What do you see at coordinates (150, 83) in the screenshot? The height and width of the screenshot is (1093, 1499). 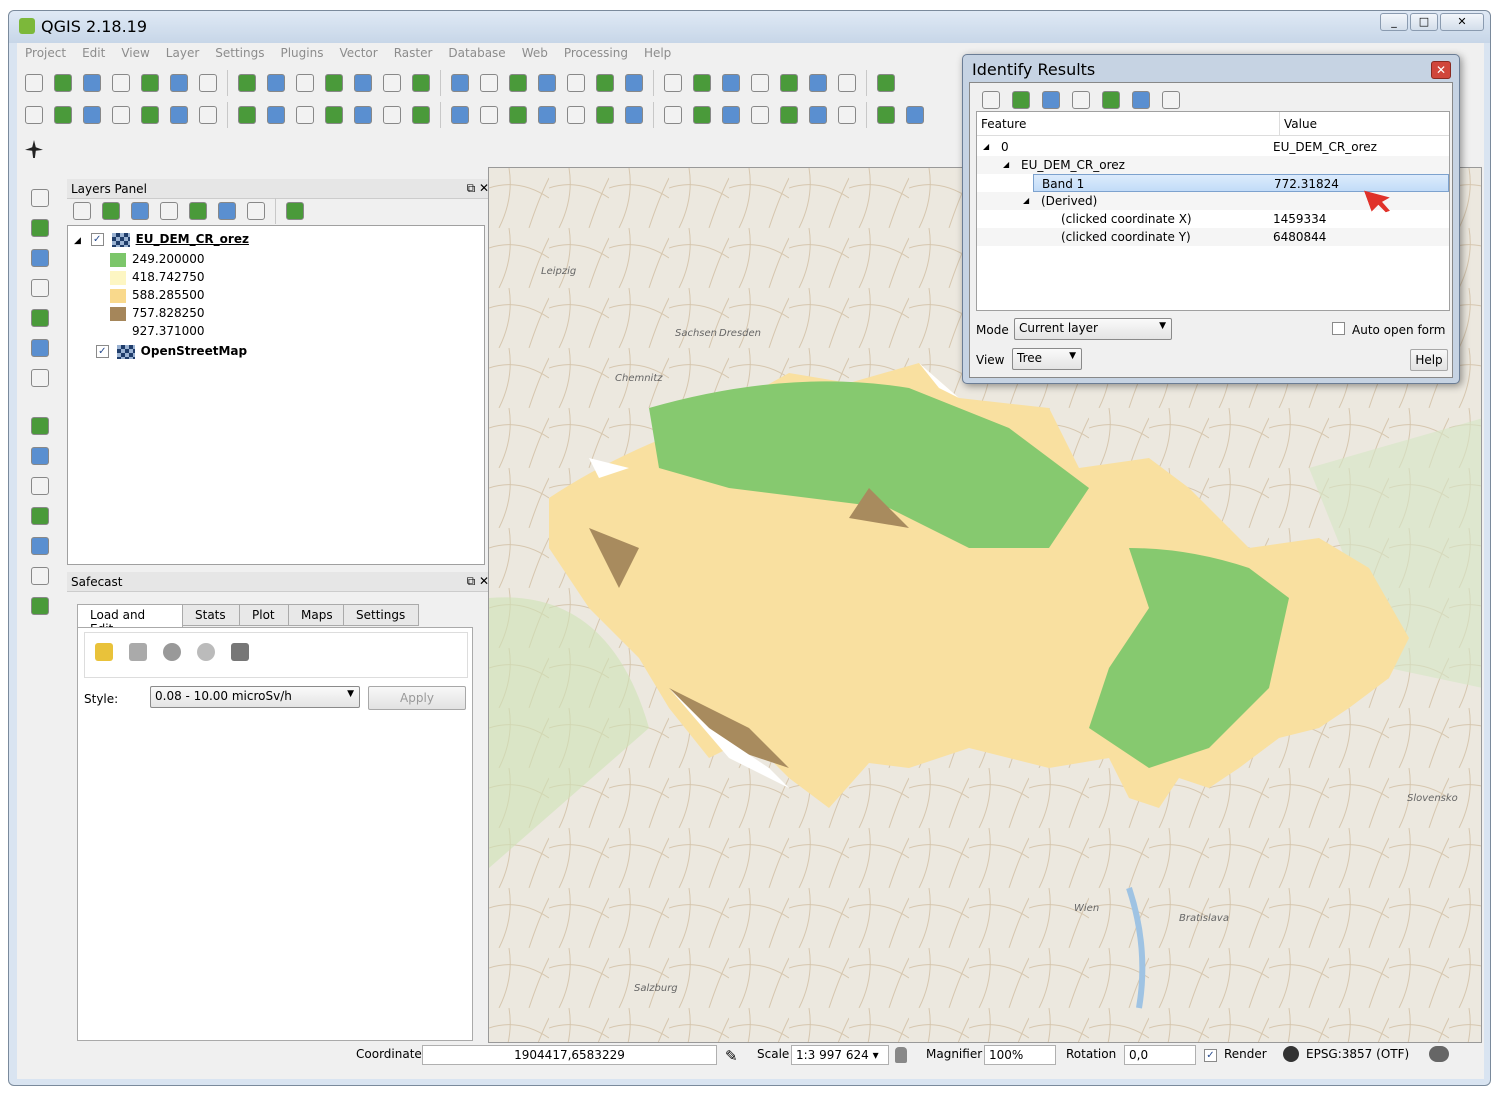 I see `new-print-composer-icon` at bounding box center [150, 83].